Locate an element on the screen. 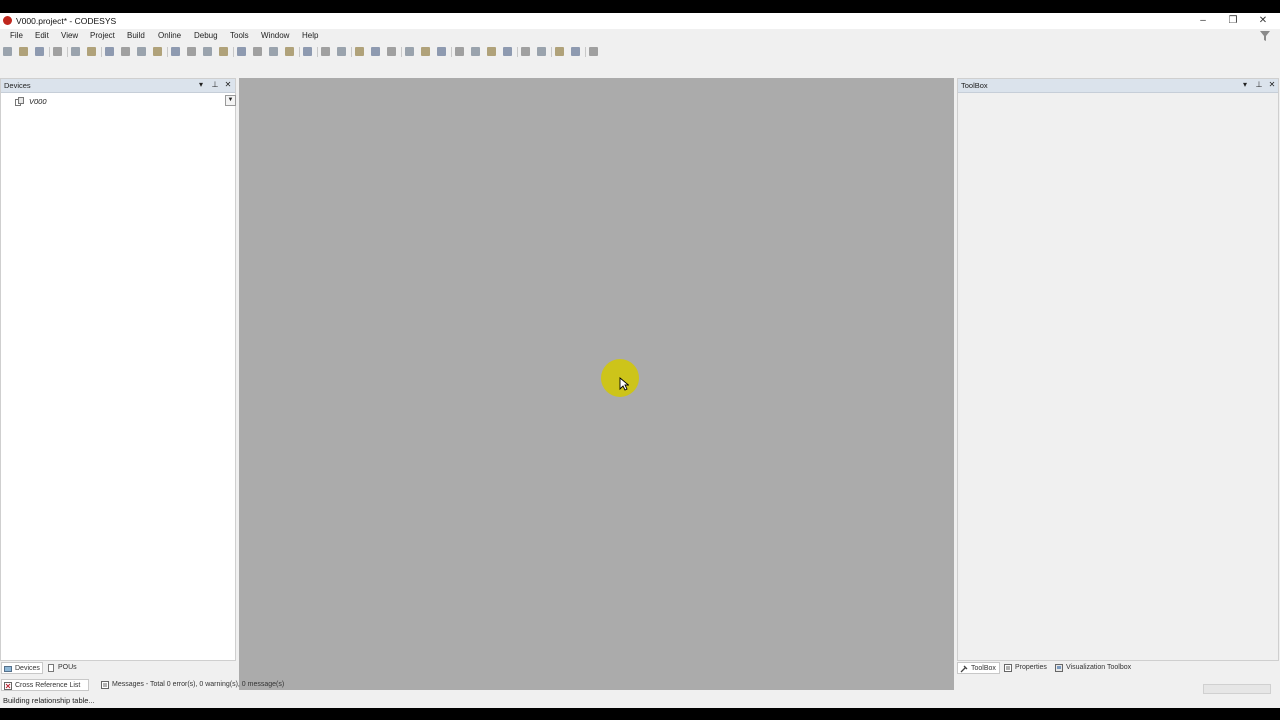 The width and height of the screenshot is (1280, 720). tab-cross-reference-list: Cross Reference List is located at coordinates (45, 685).